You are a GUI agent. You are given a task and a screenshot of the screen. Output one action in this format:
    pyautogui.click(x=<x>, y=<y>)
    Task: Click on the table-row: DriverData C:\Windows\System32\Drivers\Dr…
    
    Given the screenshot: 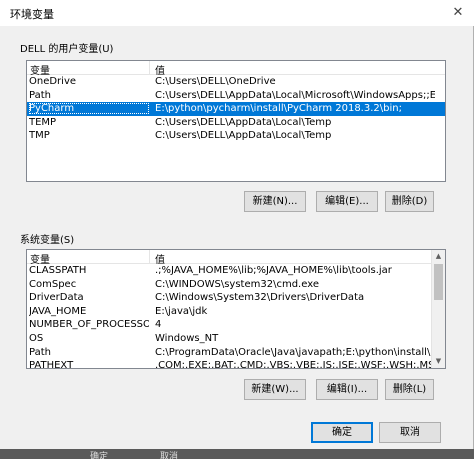 What is the action you would take?
    pyautogui.click(x=236, y=298)
    